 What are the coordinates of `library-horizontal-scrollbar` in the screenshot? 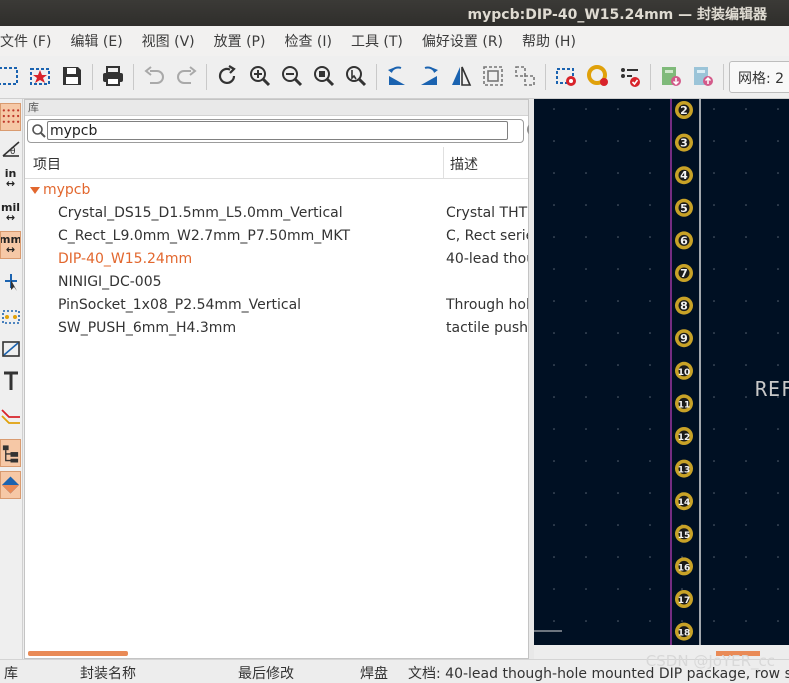 It's located at (78, 653).